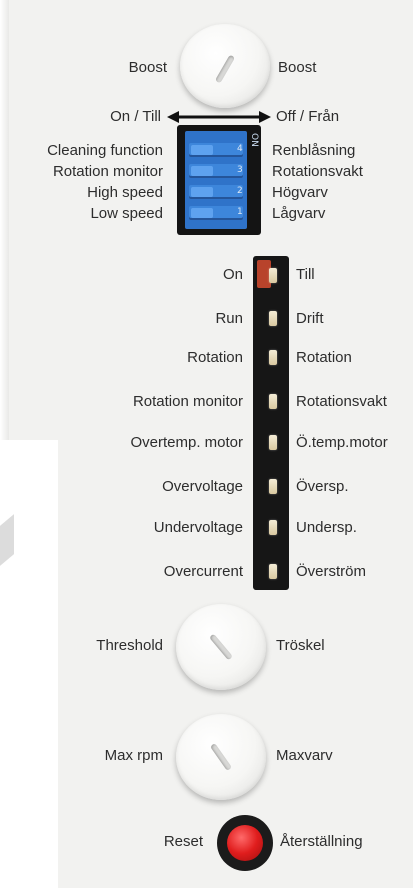  What do you see at coordinates (147, 67) in the screenshot?
I see `boost-label-en: Boost` at bounding box center [147, 67].